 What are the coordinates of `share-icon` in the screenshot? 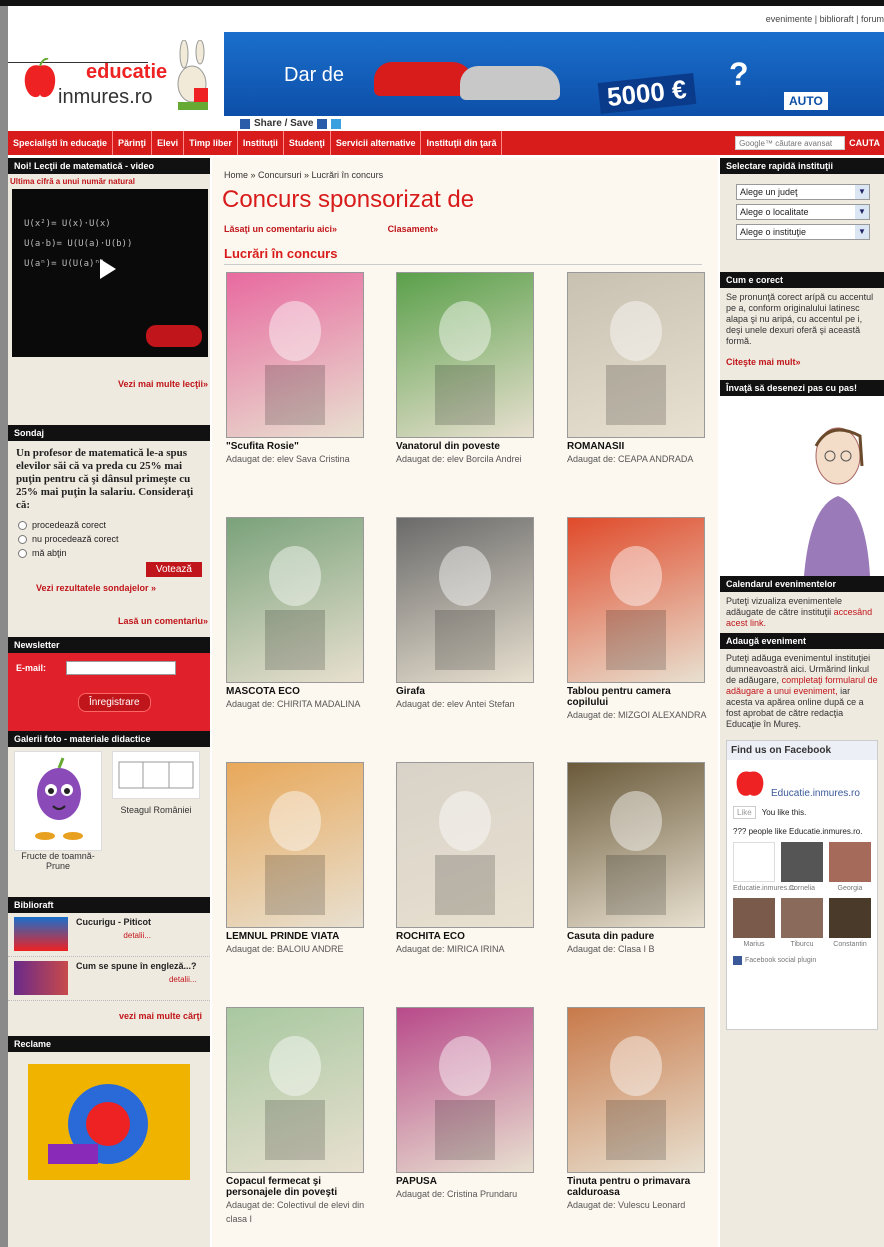 It's located at (245, 123).